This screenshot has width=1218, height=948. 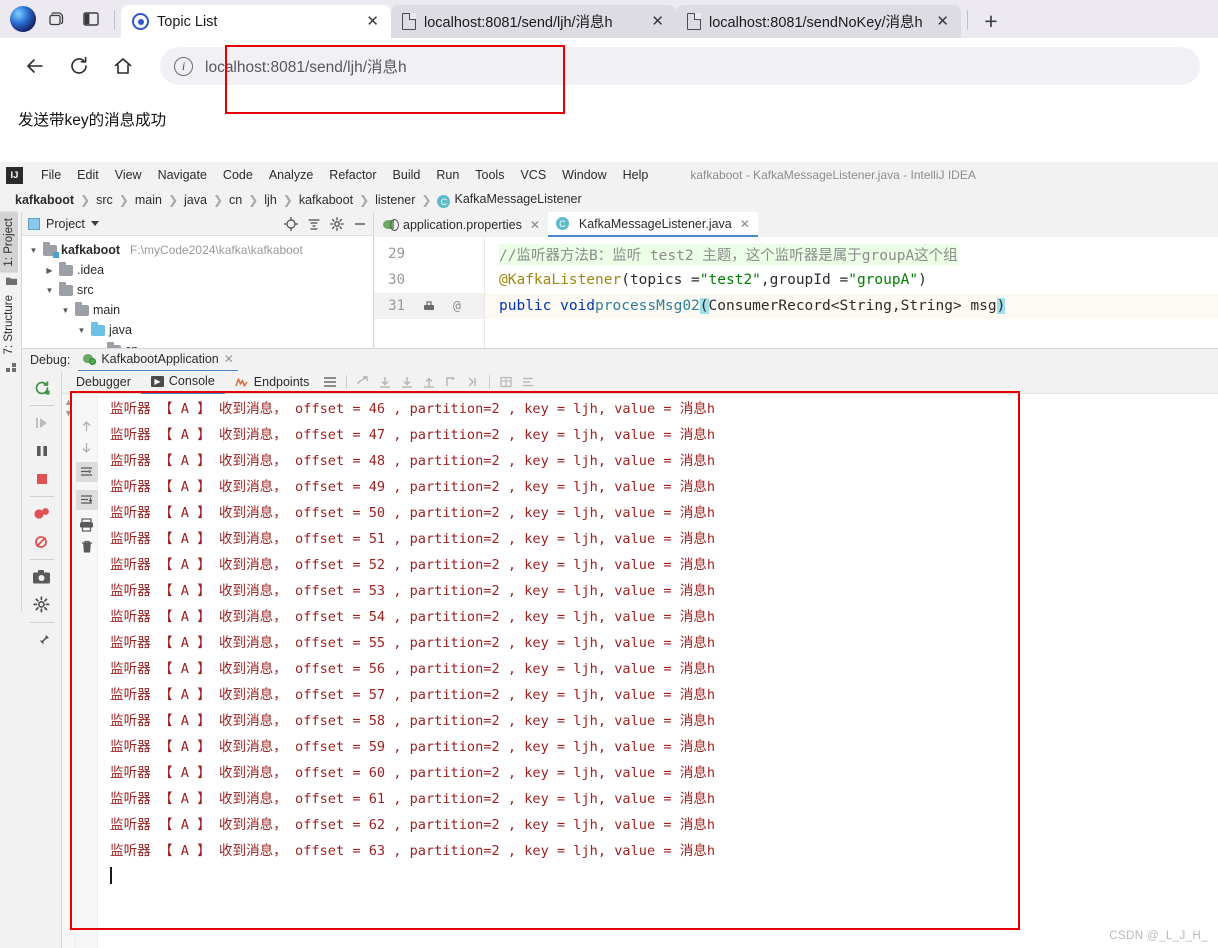 What do you see at coordinates (85, 290) in the screenshot?
I see `tree-label: src` at bounding box center [85, 290].